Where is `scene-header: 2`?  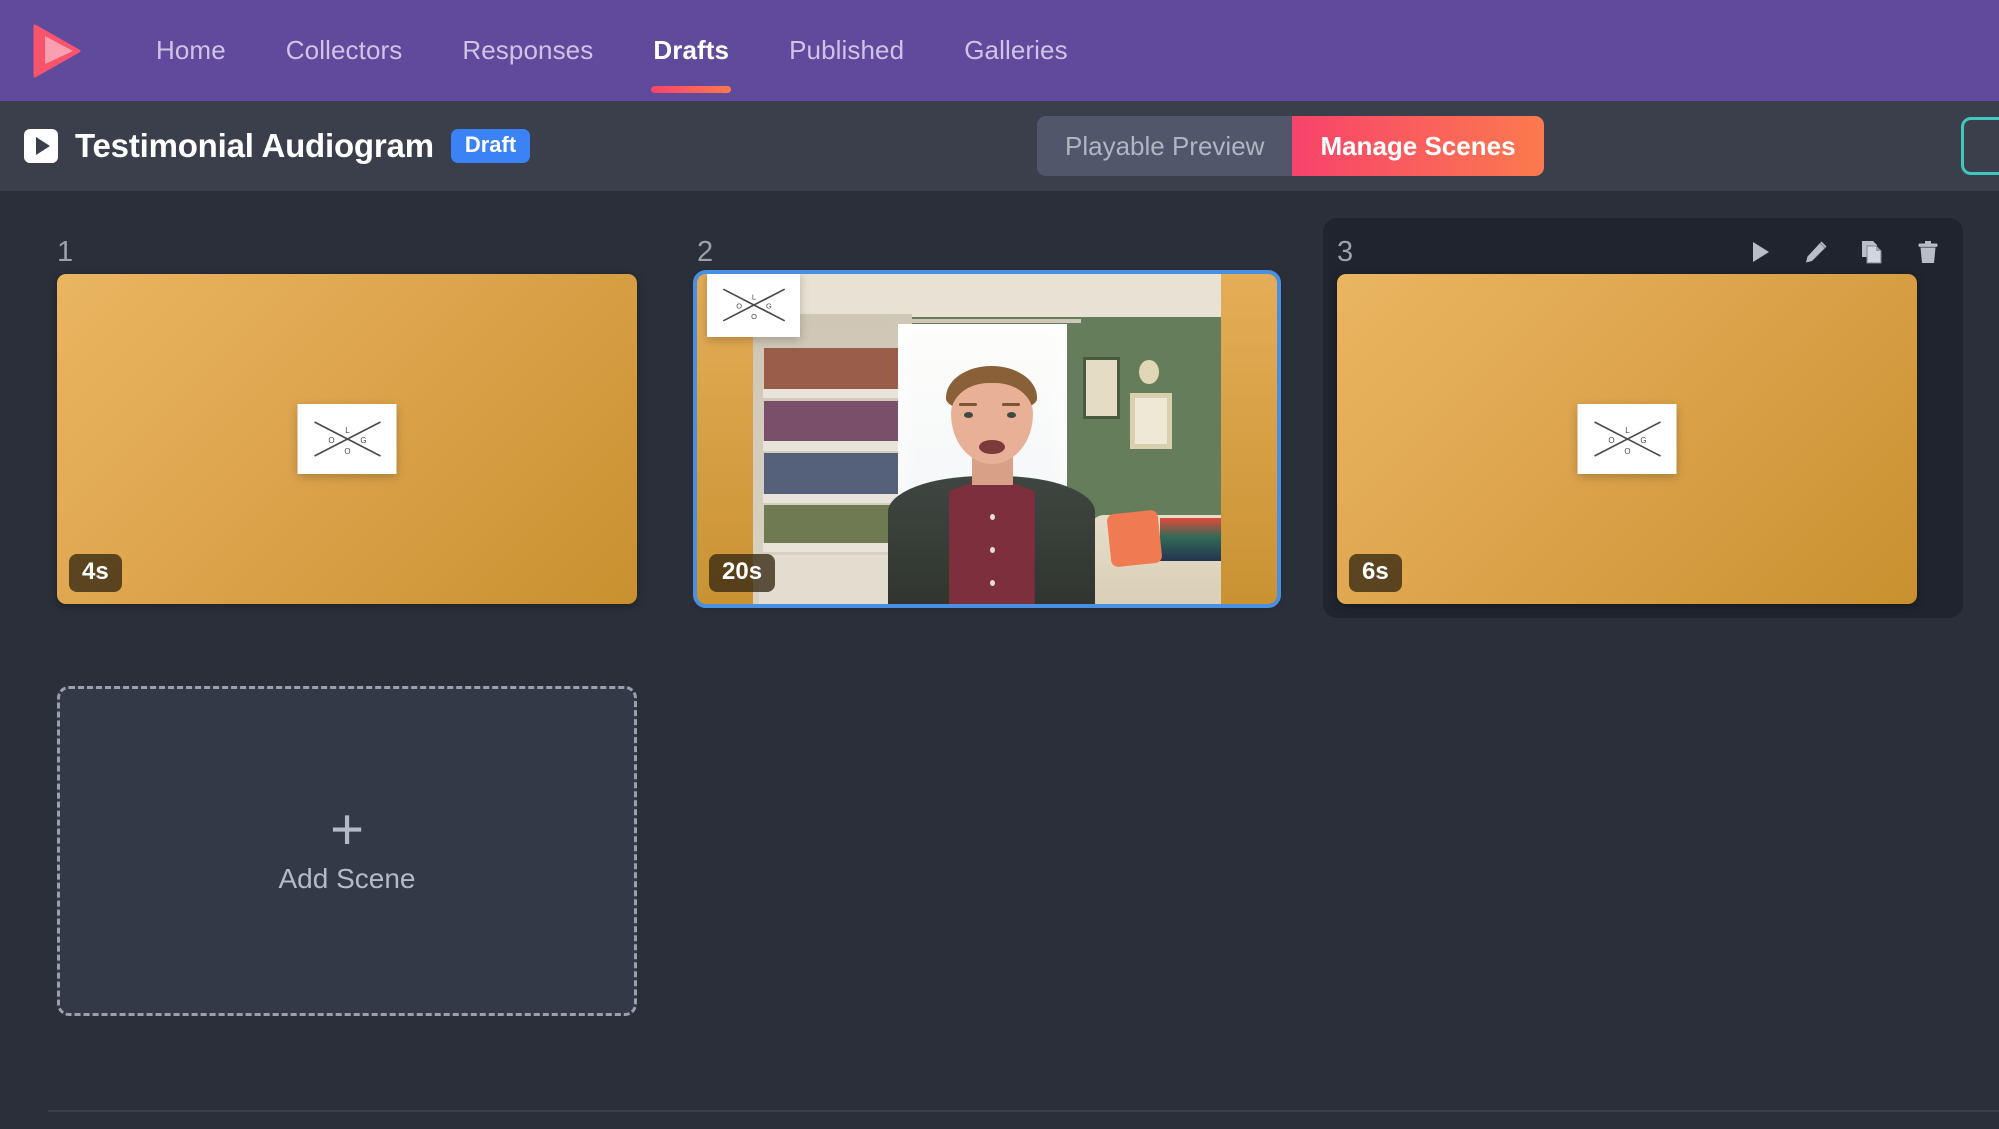 scene-header: 2 is located at coordinates (1017, 252).